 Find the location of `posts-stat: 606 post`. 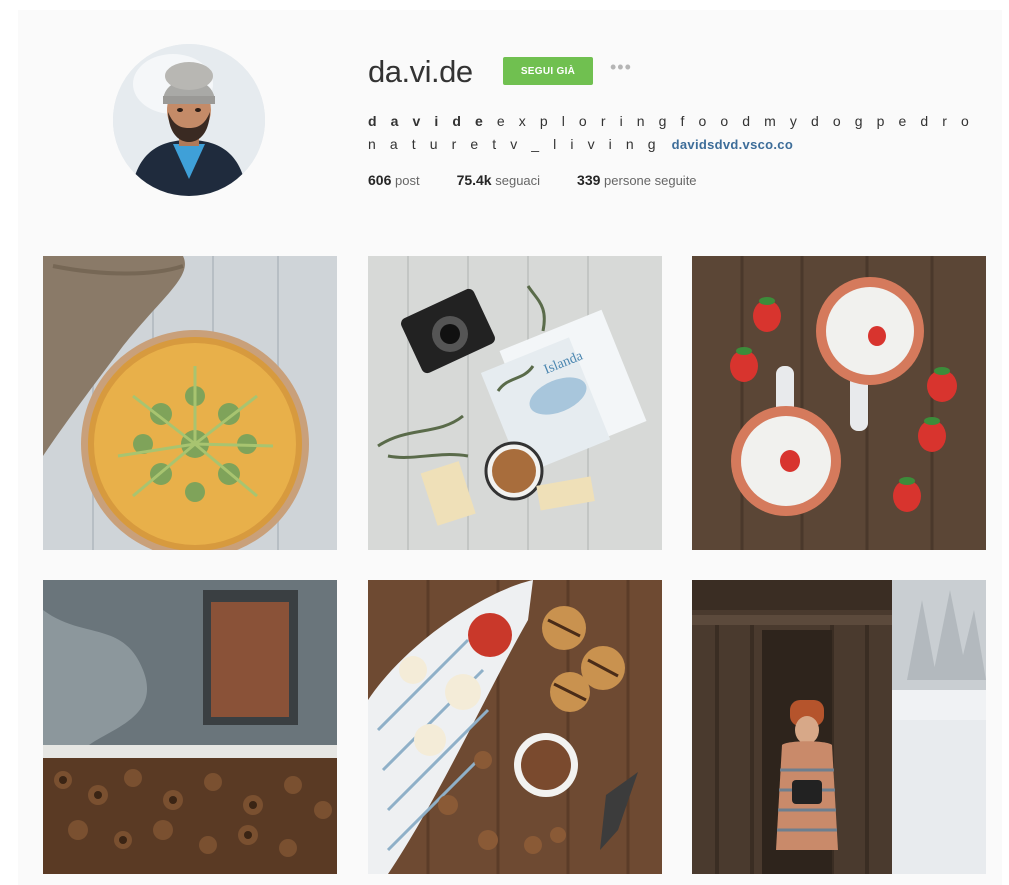

posts-stat: 606 post is located at coordinates (394, 180).